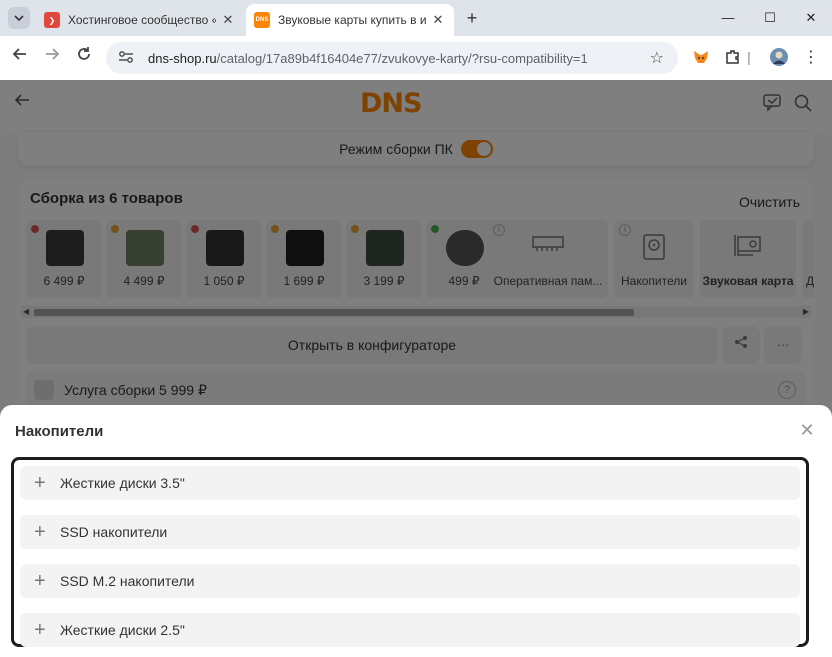  What do you see at coordinates (410, 483) in the screenshot?
I see `list-item-hdd-3-5: + Жесткие диски 3.5"` at bounding box center [410, 483].